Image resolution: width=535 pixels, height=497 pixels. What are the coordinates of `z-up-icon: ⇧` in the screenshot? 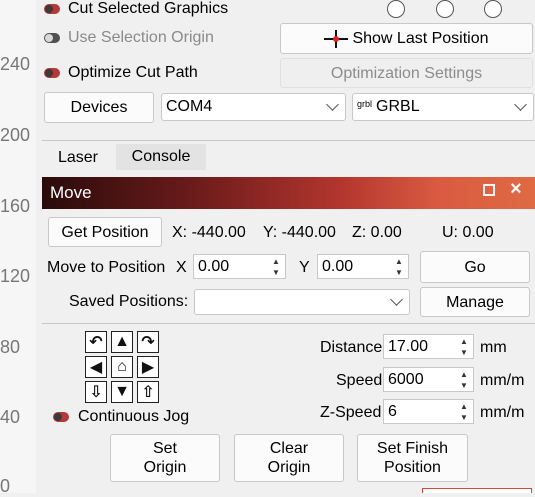 It's located at (148, 392).